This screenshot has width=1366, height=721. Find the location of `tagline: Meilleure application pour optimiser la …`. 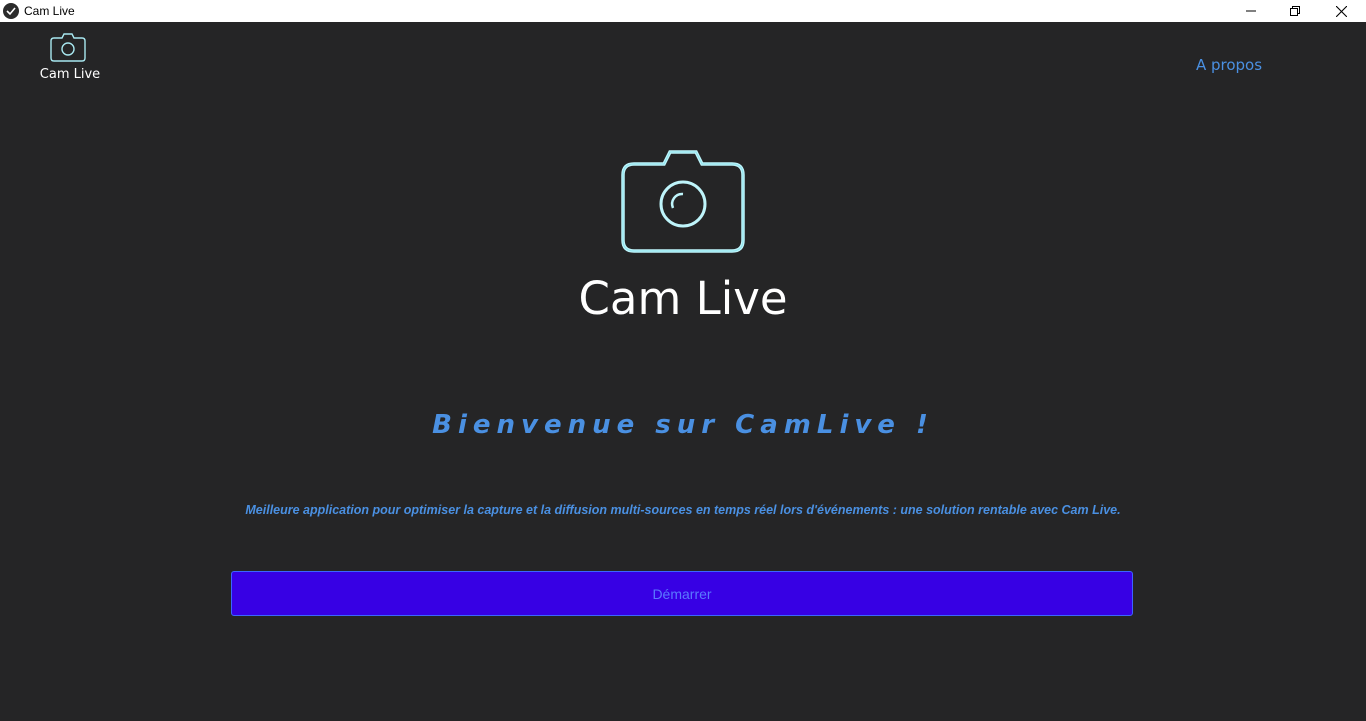

tagline: Meilleure application pour optimiser la … is located at coordinates (683, 510).